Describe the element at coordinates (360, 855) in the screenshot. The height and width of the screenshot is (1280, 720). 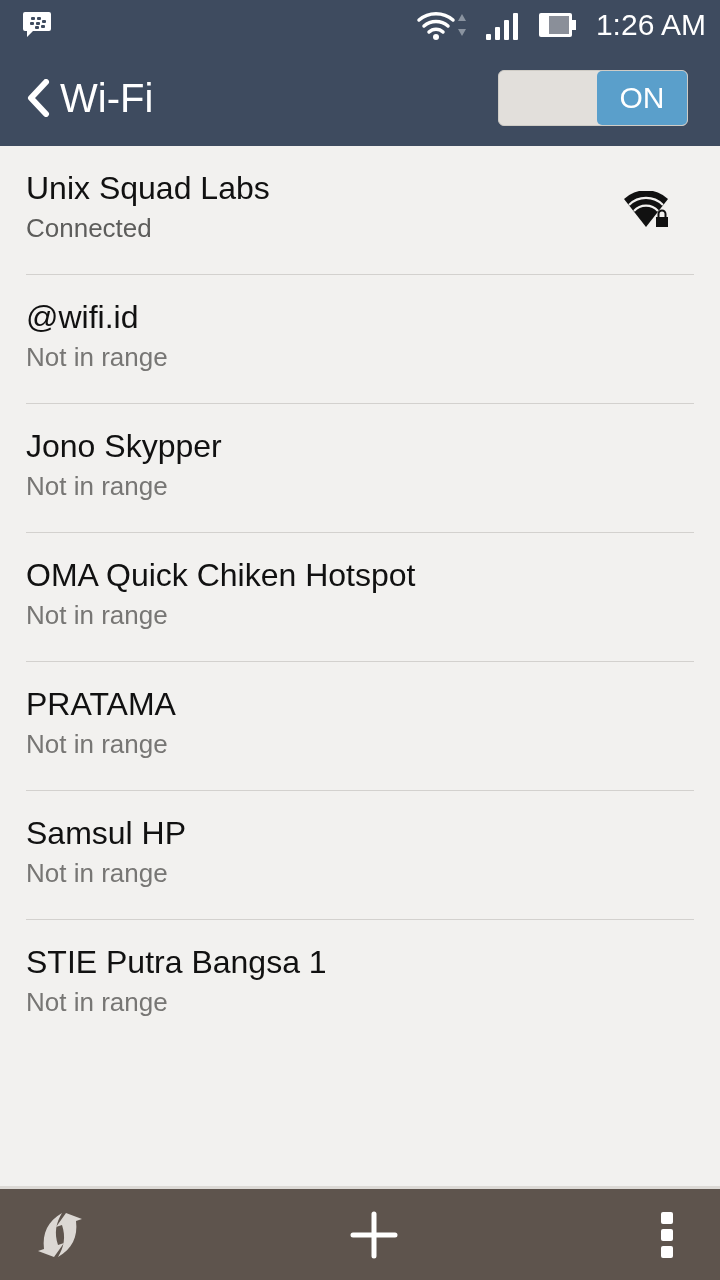
I see `network-item: Samsul HP Not in range` at that location.